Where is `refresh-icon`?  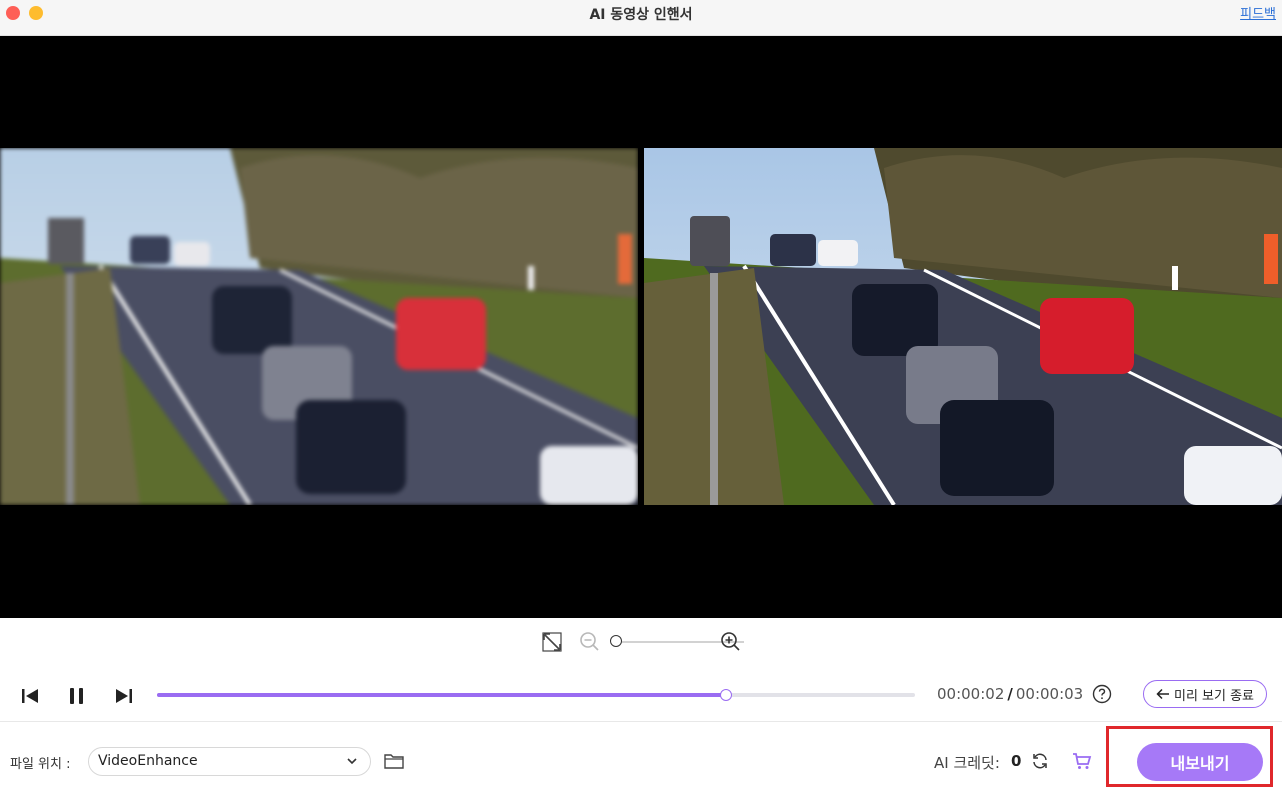
refresh-icon is located at coordinates (1040, 761).